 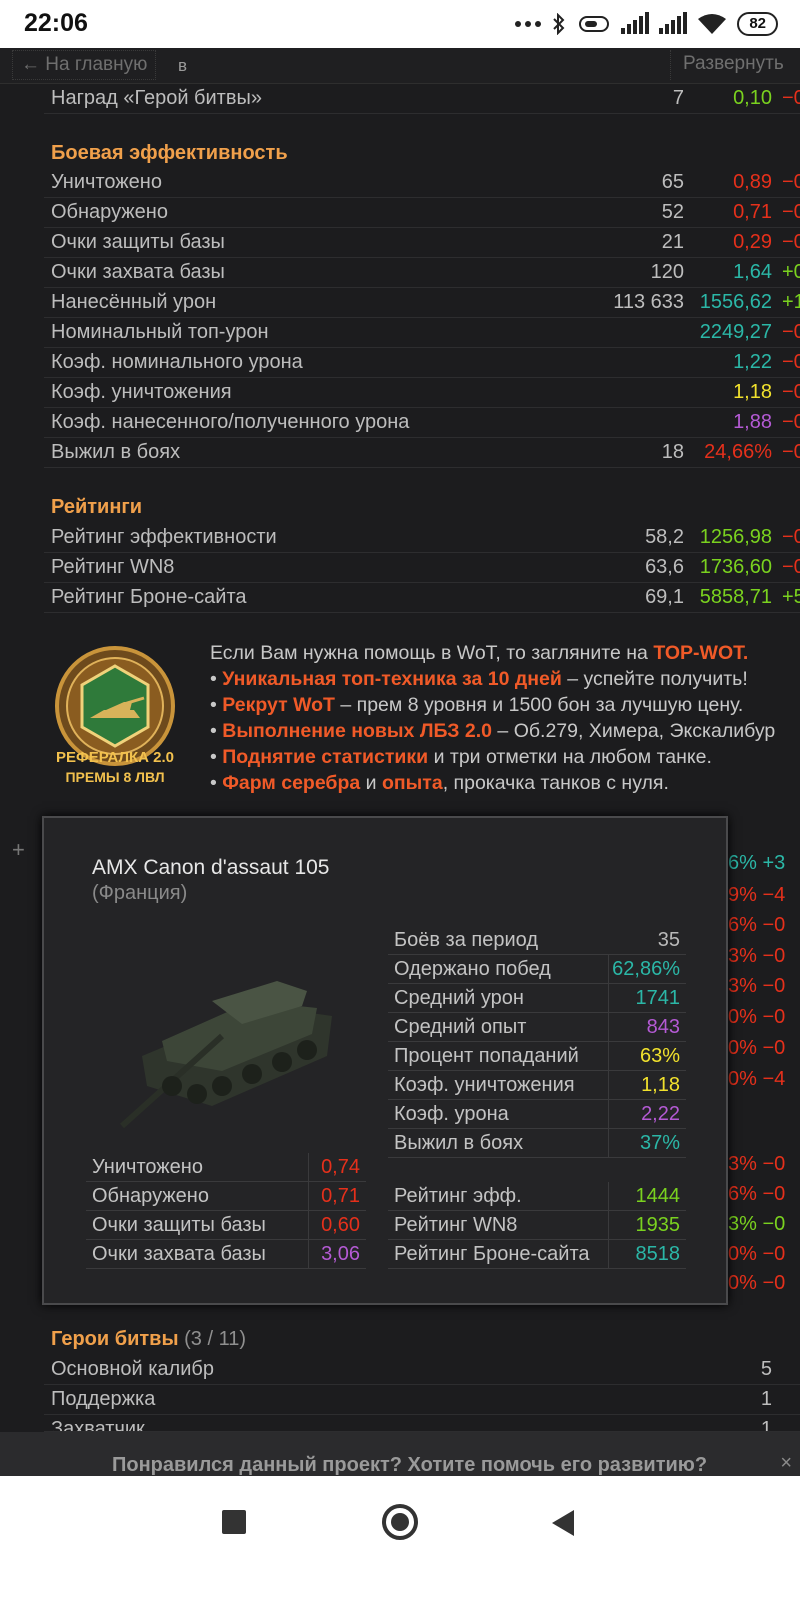 I want to click on tooltip-stat-value: 2,22, so click(x=660, y=1114).